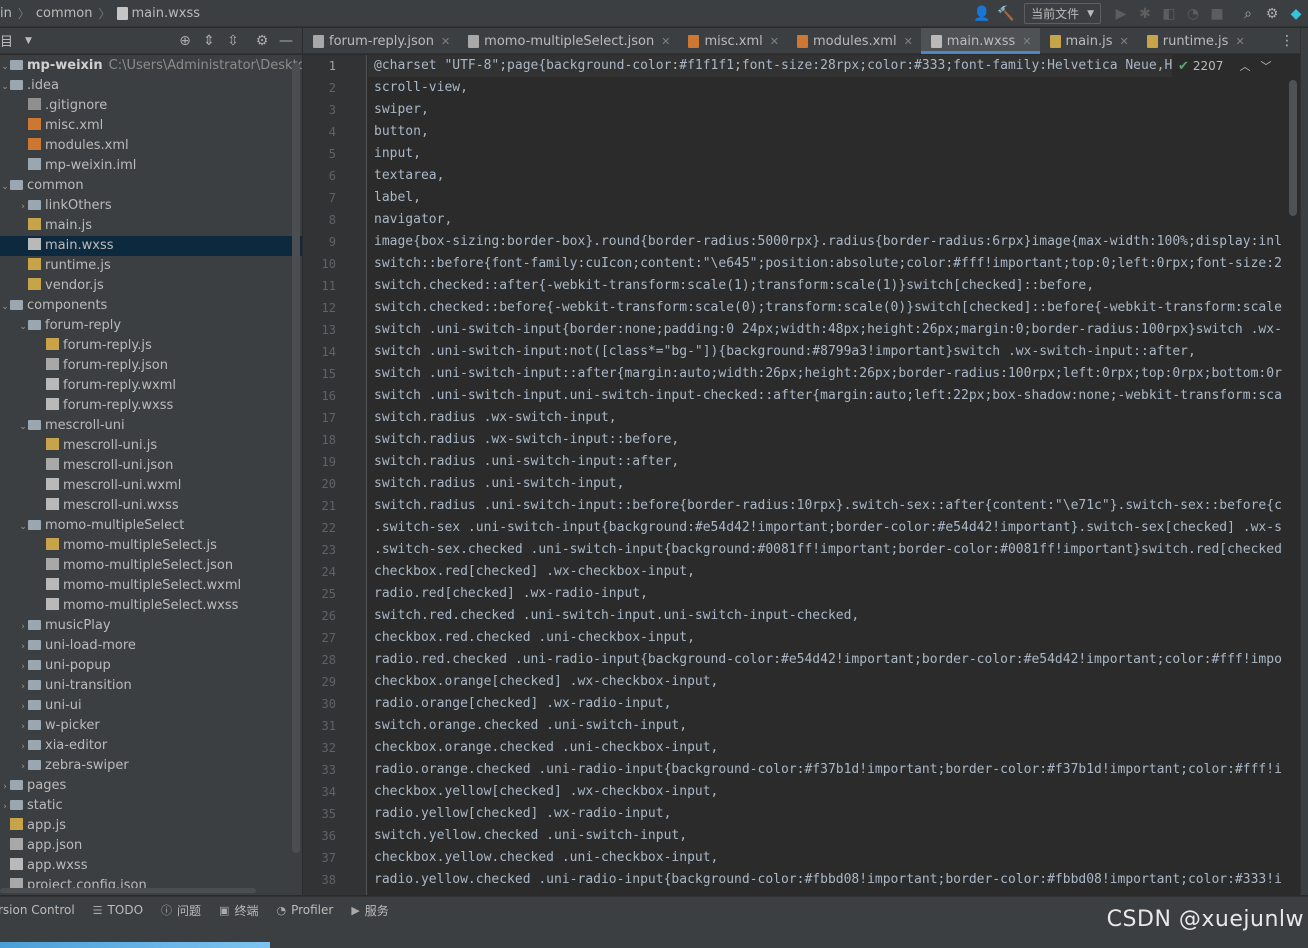 This screenshot has width=1308, height=948. I want to click on project-panel-title: 目, so click(6, 40).